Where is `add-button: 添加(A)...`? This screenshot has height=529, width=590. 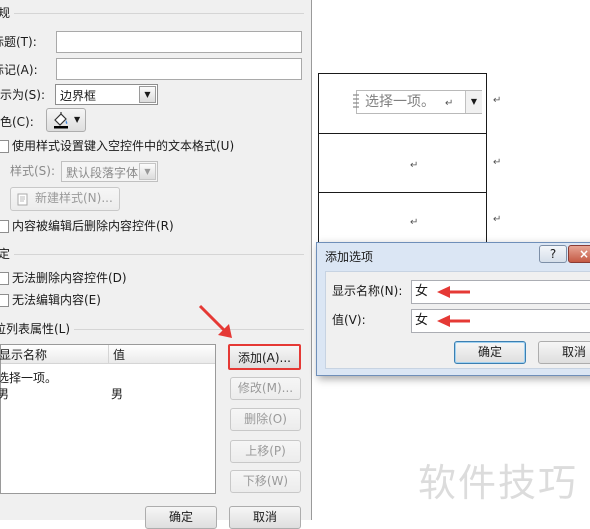
add-button: 添加(A)... is located at coordinates (264, 357).